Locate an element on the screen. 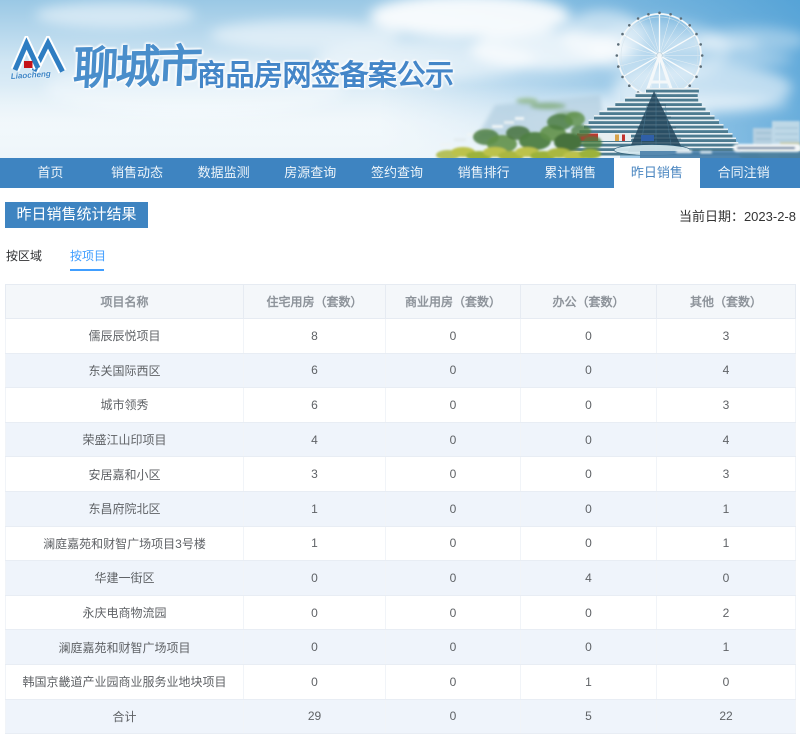 Image resolution: width=800 pixels, height=740 pixels. svg-text: Liaocheng is located at coordinates (31, 75).